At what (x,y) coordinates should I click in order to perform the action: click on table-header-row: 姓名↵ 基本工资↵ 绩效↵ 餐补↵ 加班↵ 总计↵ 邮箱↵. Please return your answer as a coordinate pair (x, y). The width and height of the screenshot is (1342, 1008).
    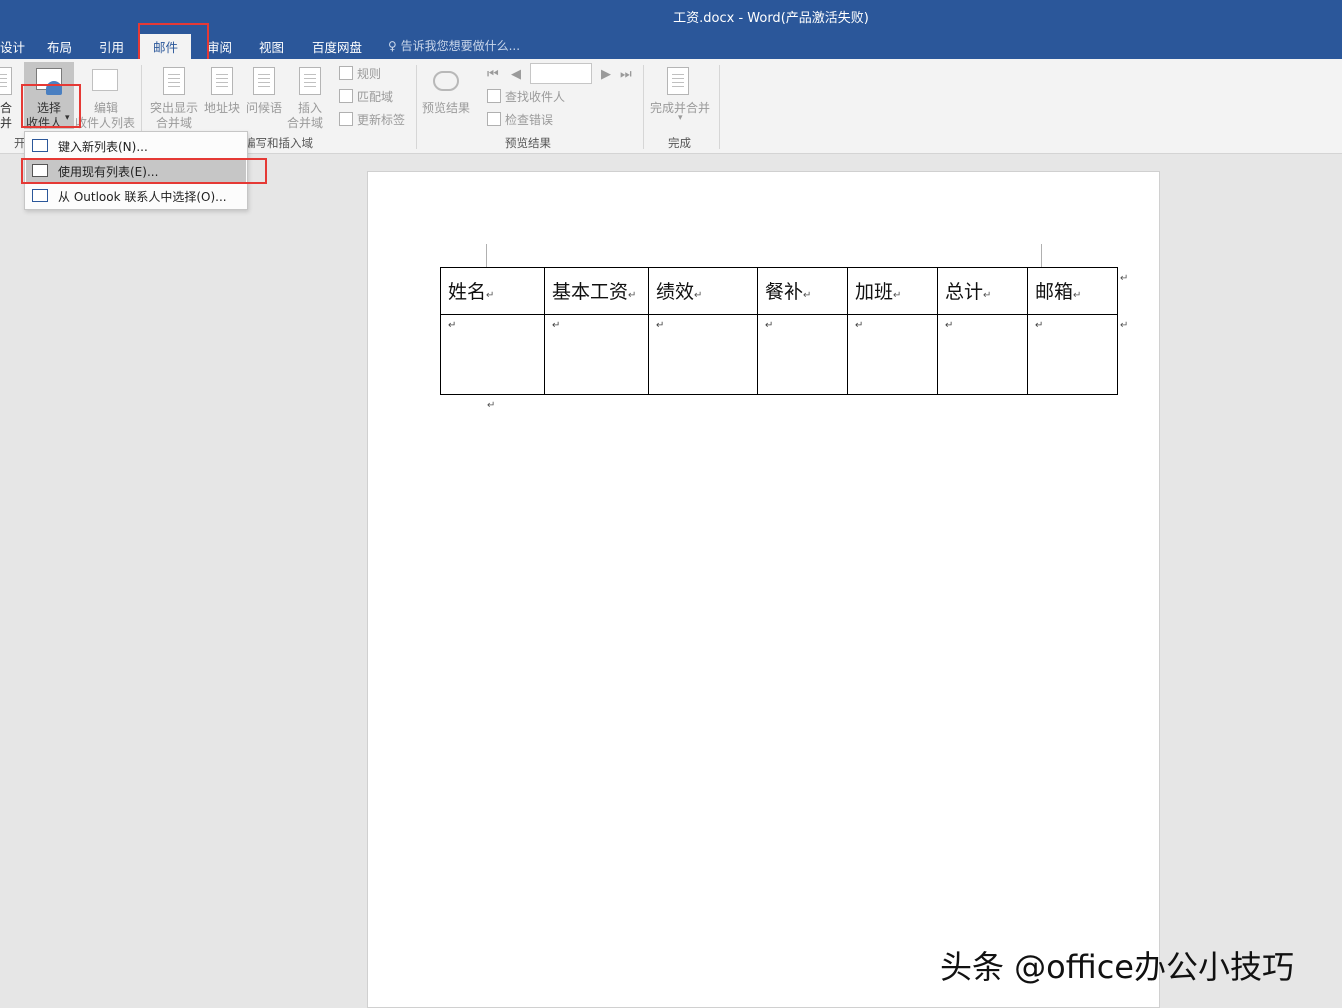
    Looking at the image, I should click on (779, 291).